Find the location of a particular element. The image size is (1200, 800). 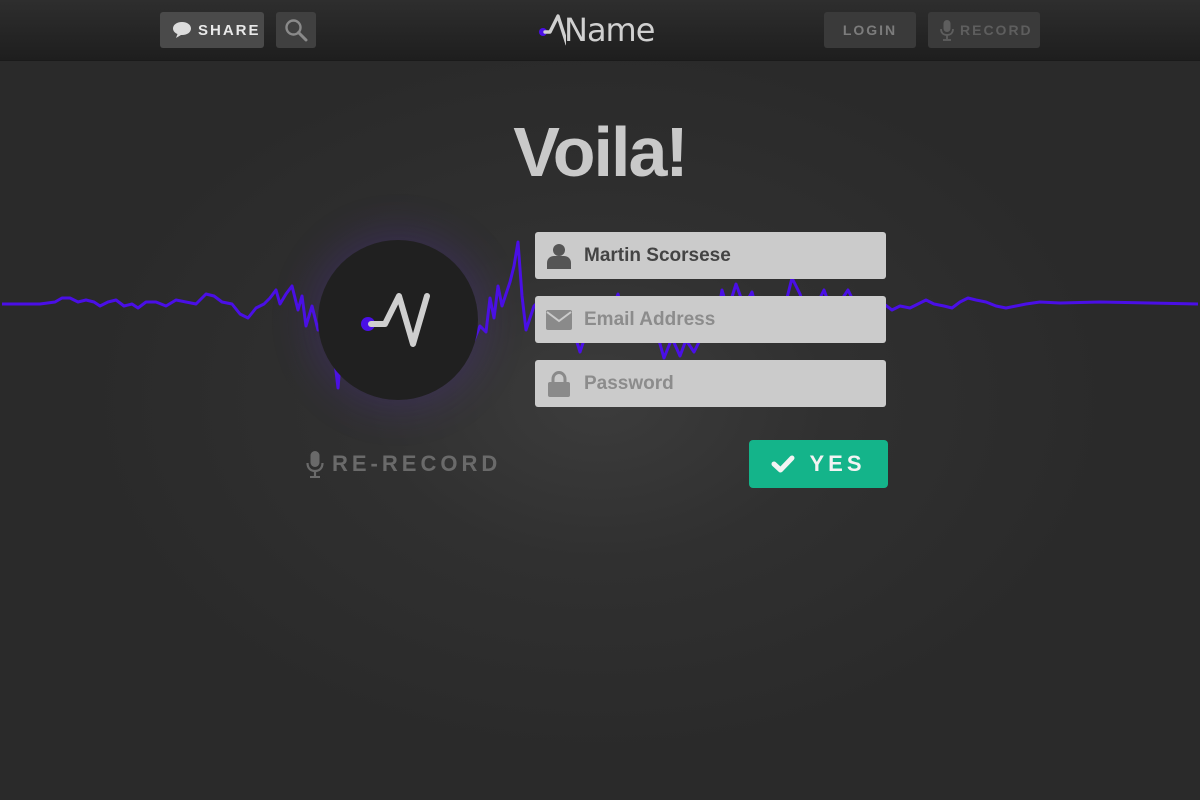

login-button: LOGIN is located at coordinates (870, 30).